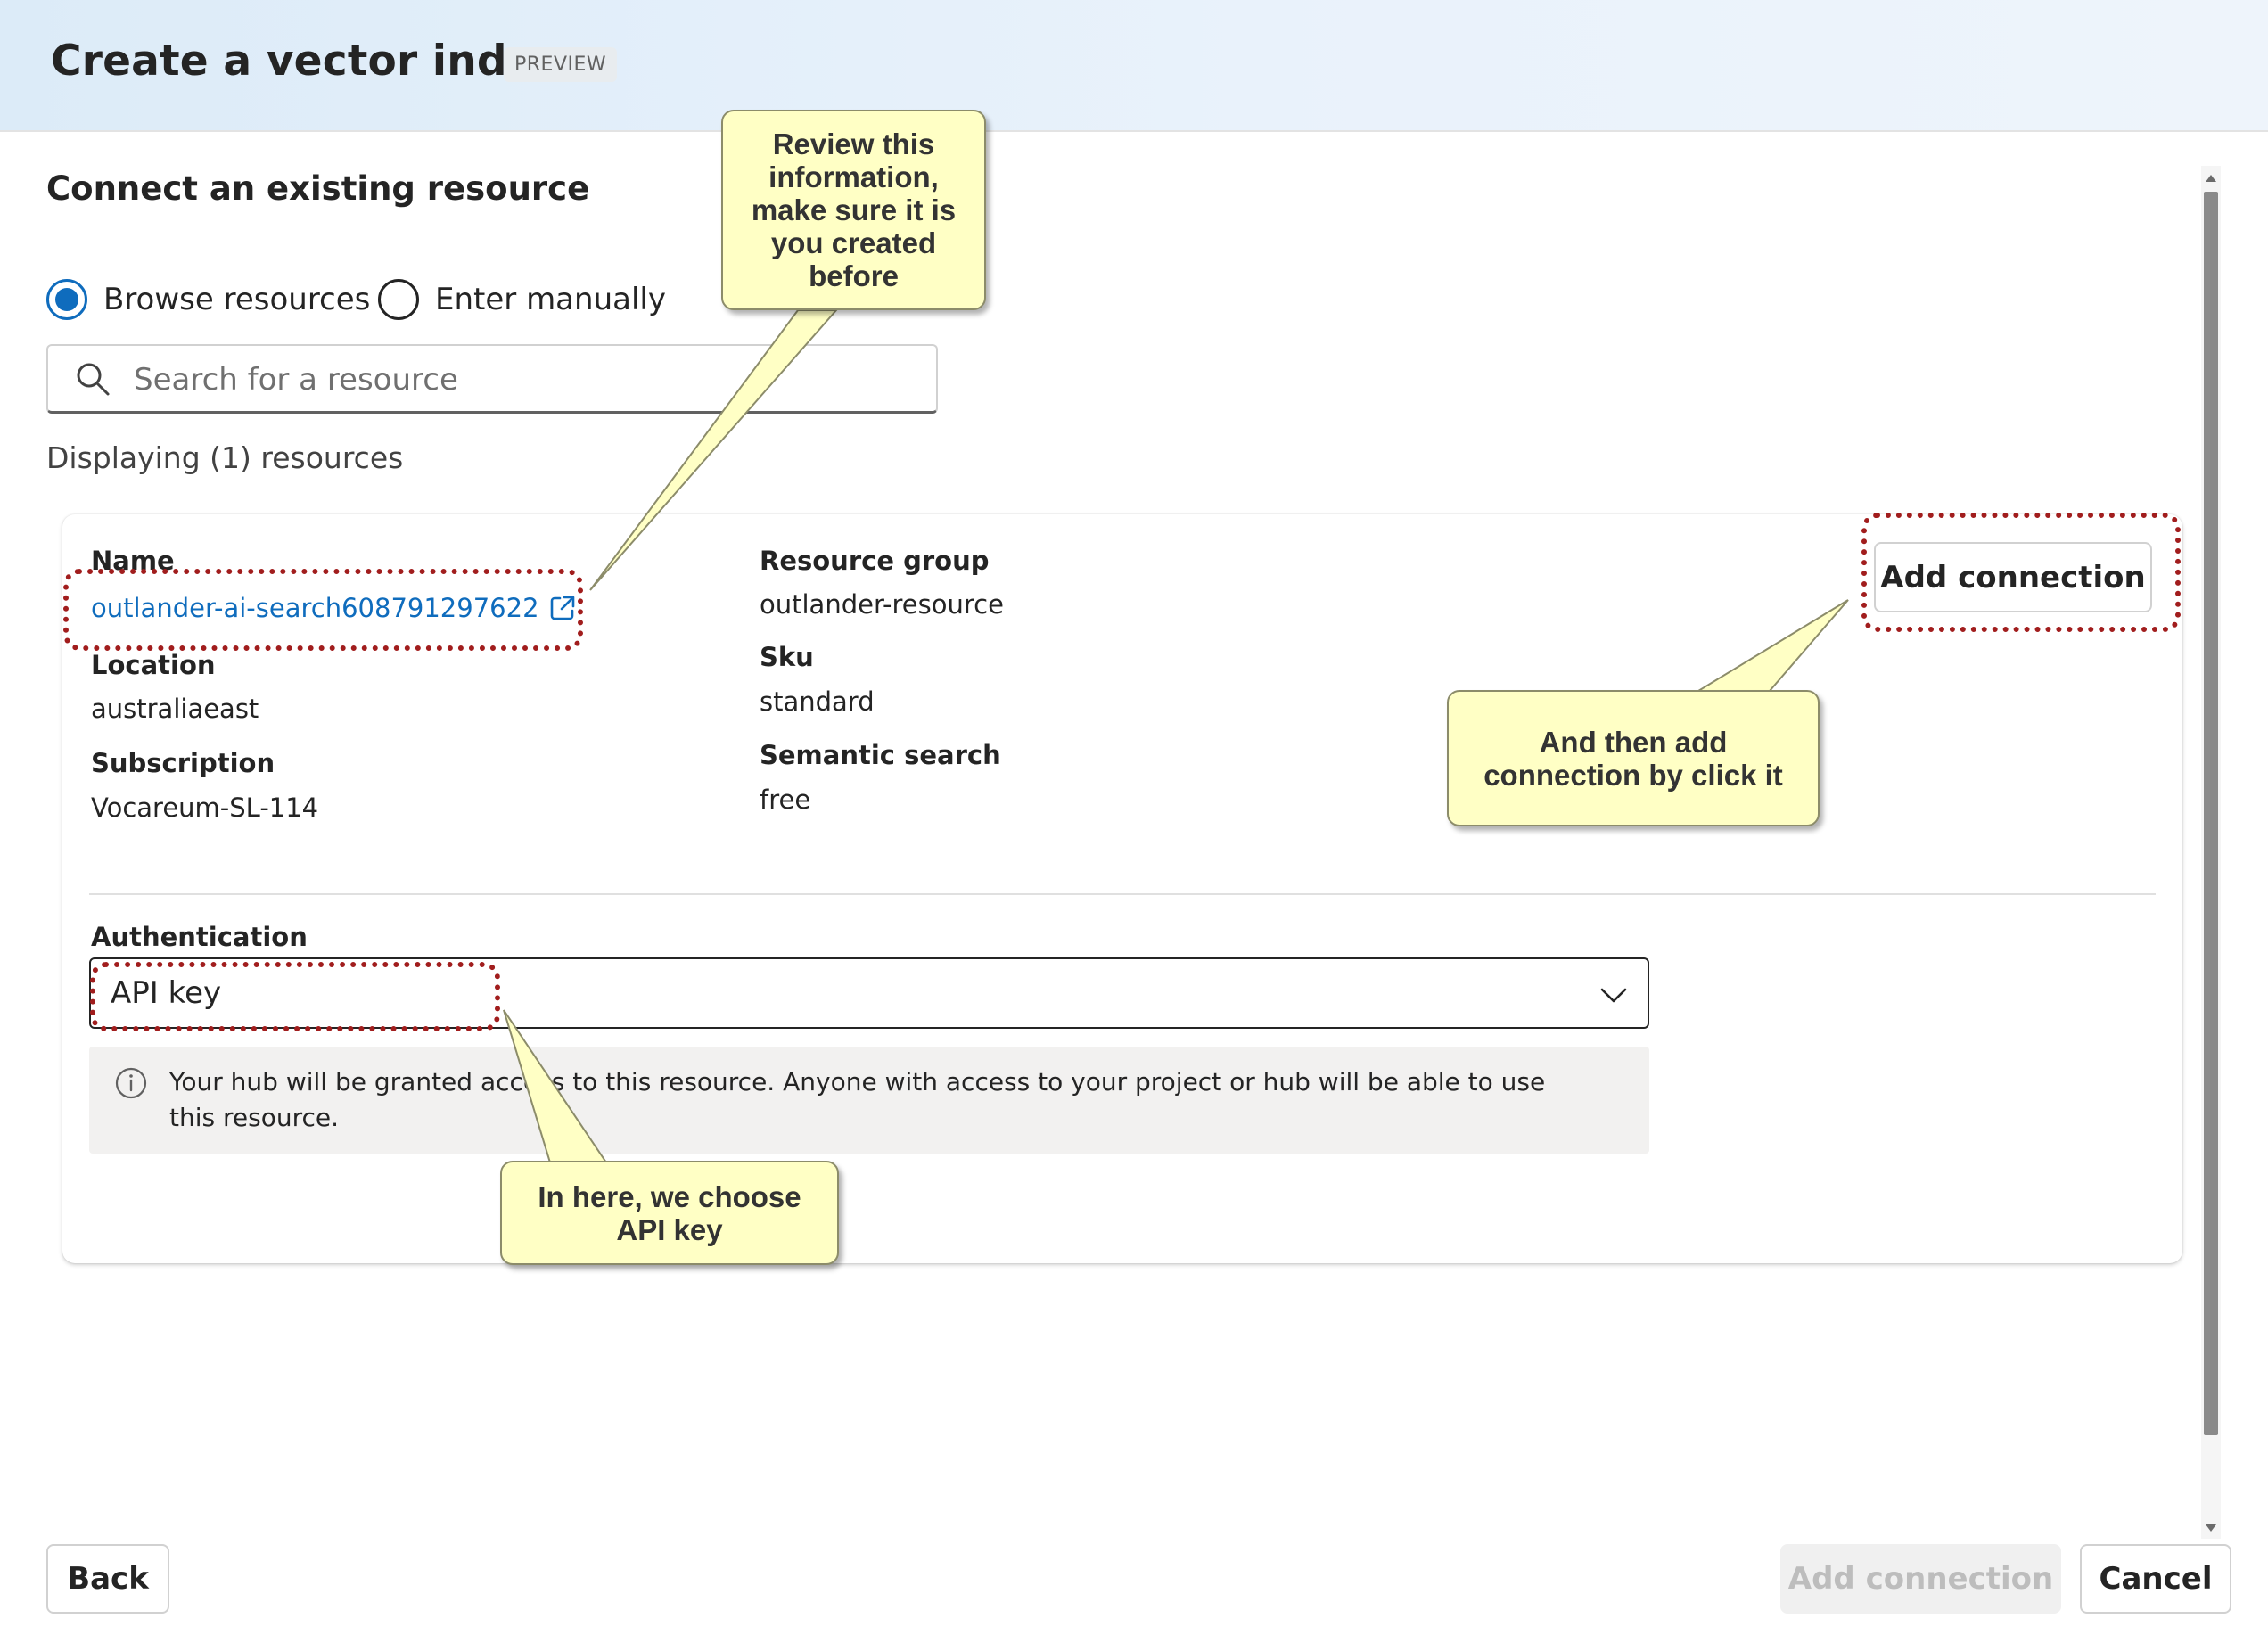 Image resolution: width=2268 pixels, height=1643 pixels. What do you see at coordinates (175, 709) in the screenshot?
I see `location-value: australiaeast` at bounding box center [175, 709].